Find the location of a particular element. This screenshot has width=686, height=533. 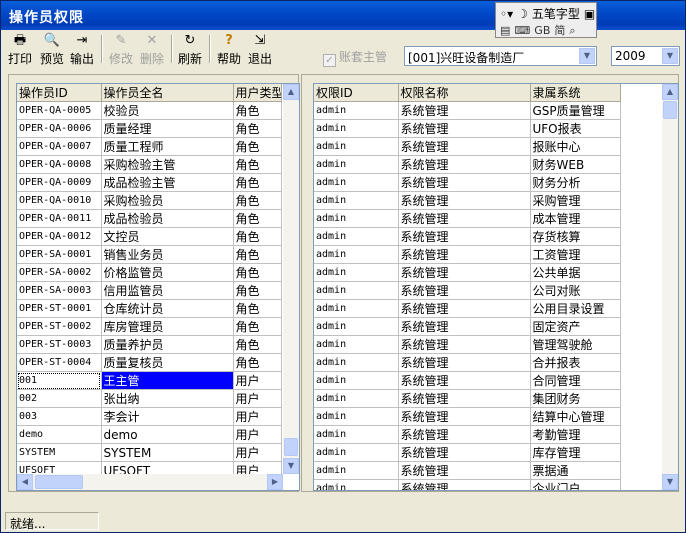

table-cell: 财务分析 is located at coordinates (575, 182).